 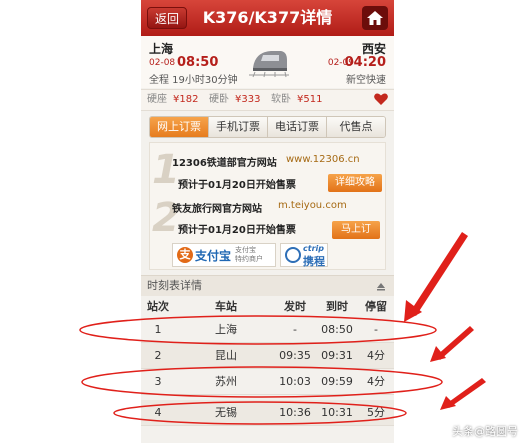 I want to click on ctrip-icon, so click(x=293, y=255).